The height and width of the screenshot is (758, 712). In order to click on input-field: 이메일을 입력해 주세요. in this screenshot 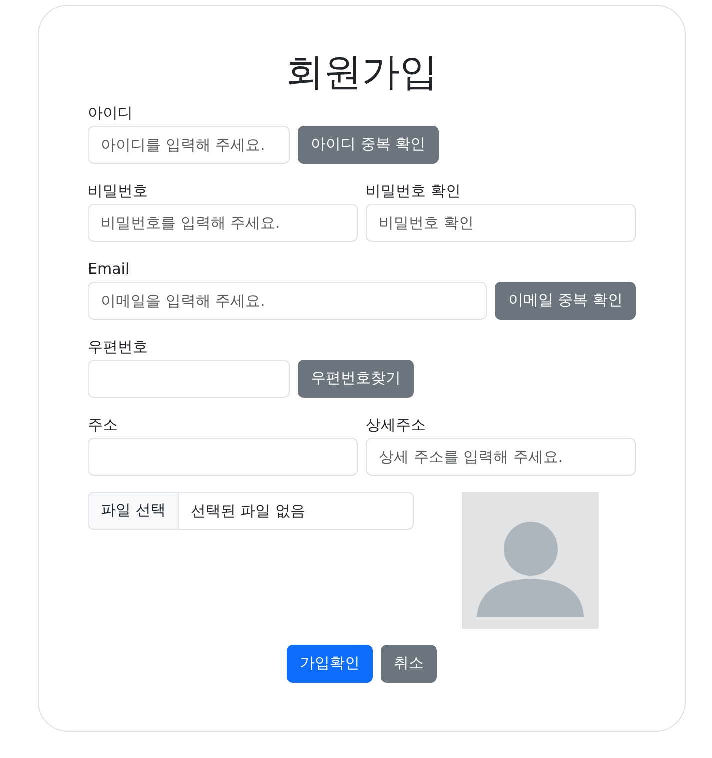, I will do `click(288, 301)`.